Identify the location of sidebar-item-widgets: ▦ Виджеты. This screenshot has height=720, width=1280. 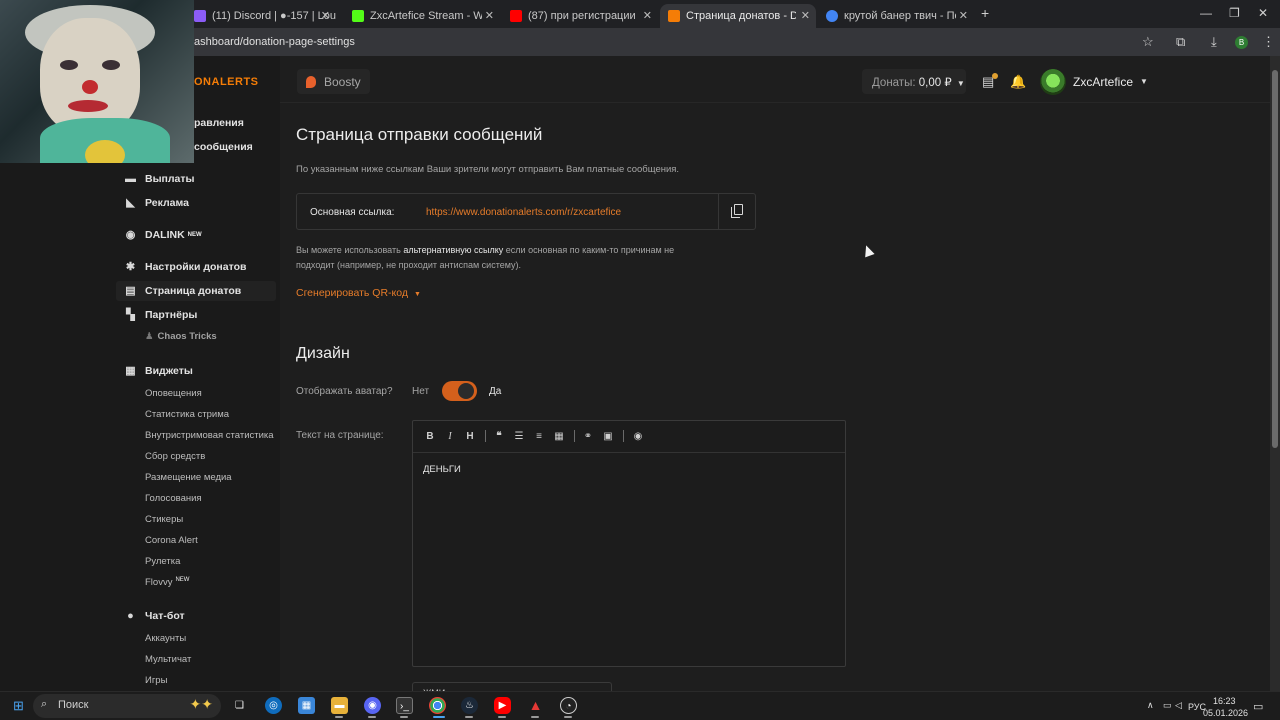
(158, 371).